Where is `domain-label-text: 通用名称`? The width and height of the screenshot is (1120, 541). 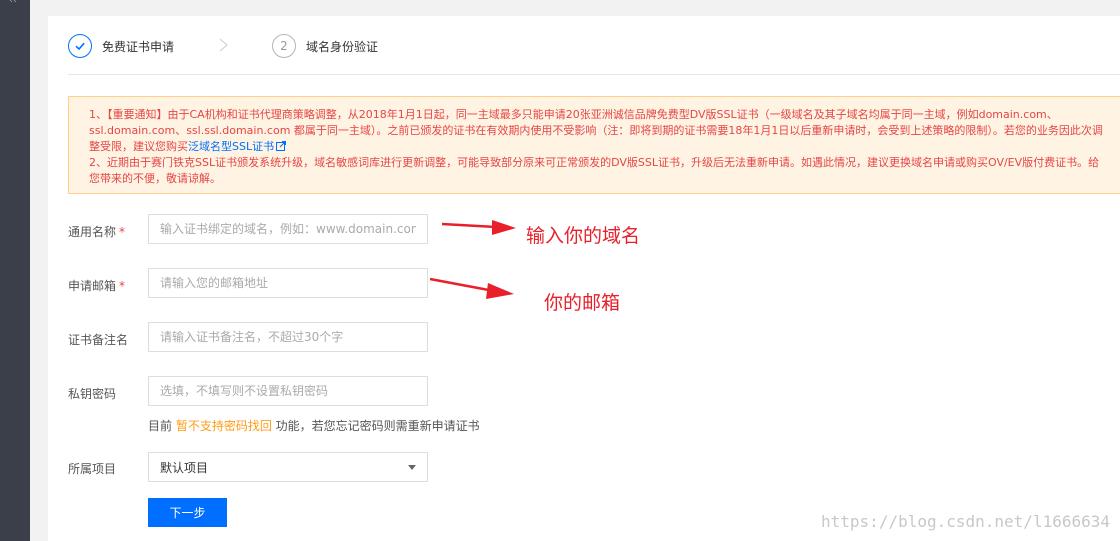
domain-label-text: 通用名称 is located at coordinates (92, 232).